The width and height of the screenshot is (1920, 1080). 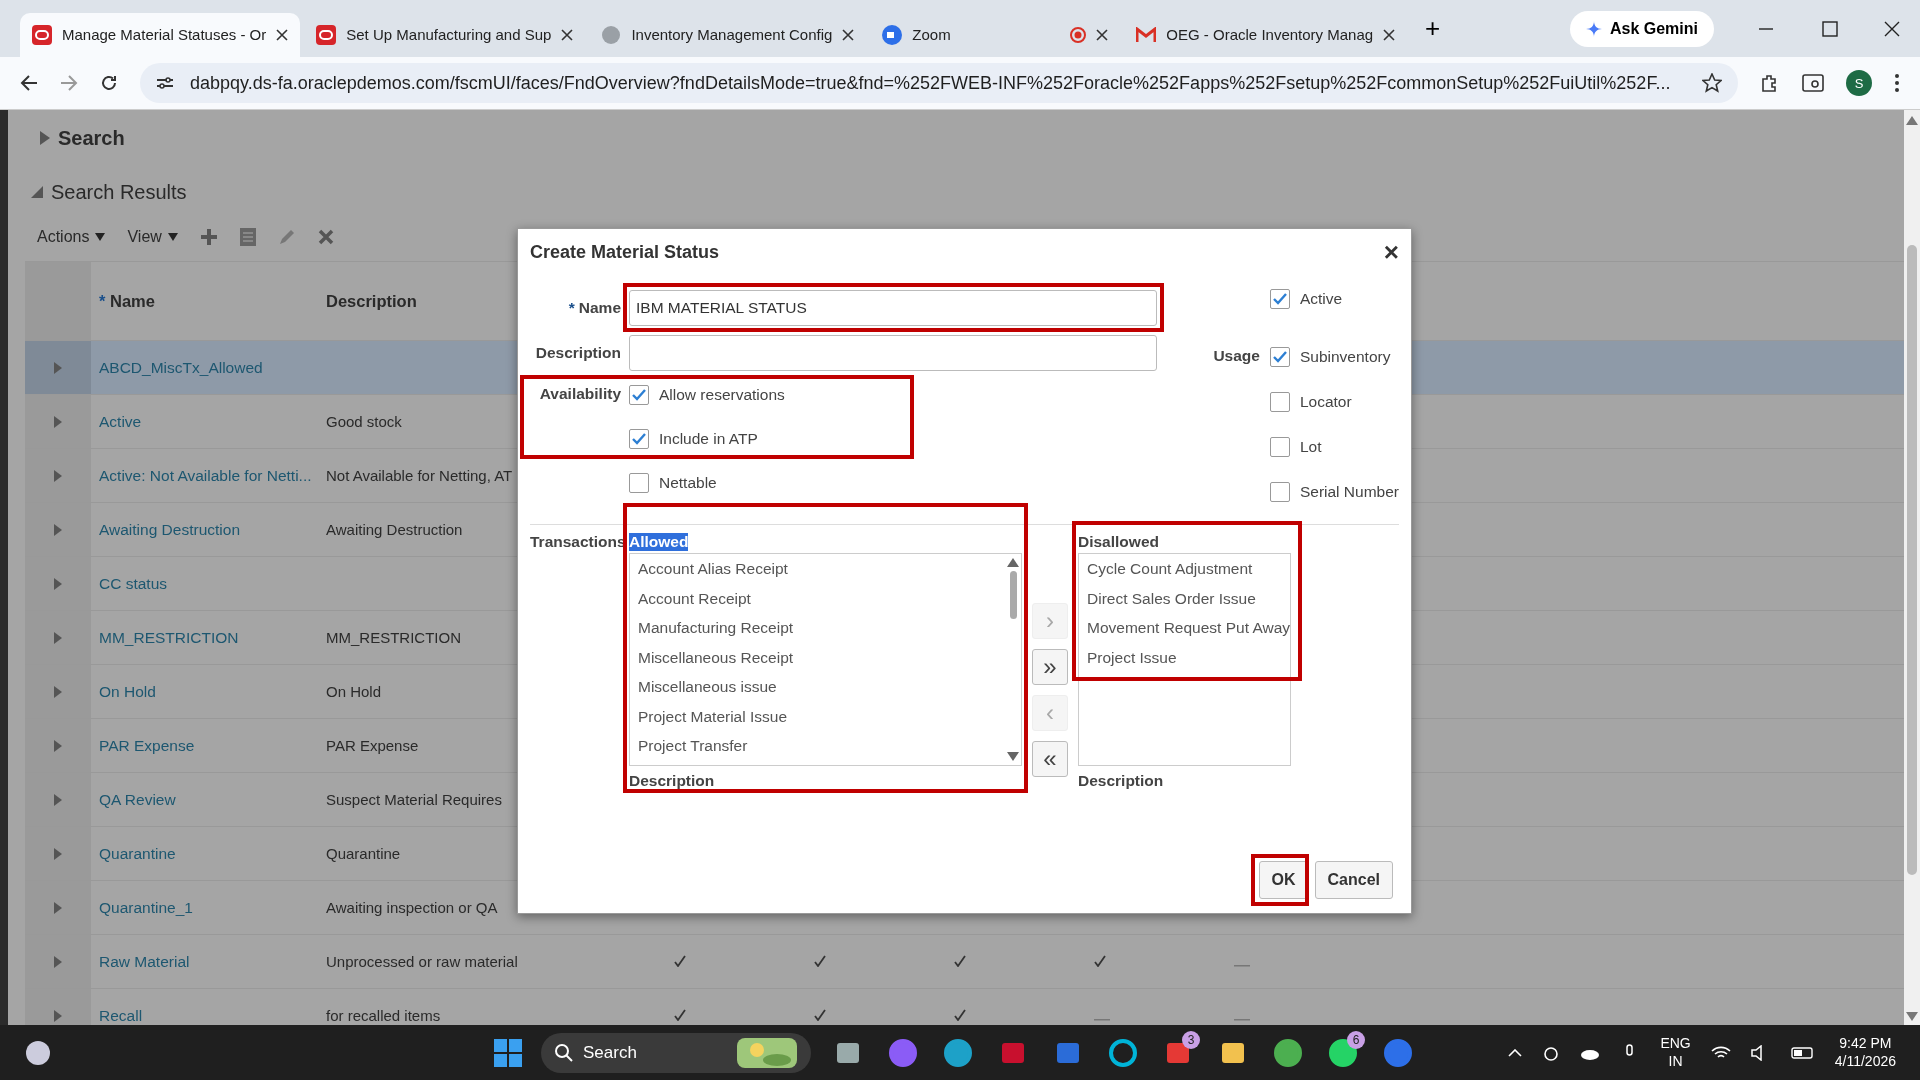 I want to click on checkbox-label: Nettable, so click(x=688, y=483).